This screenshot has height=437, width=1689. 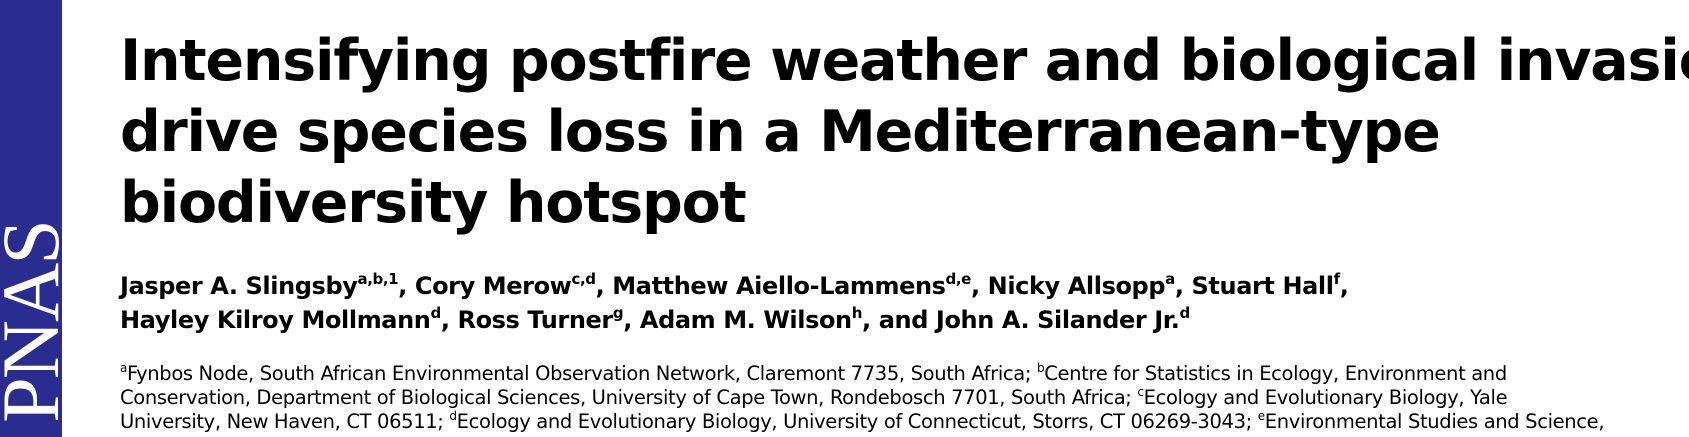 What do you see at coordinates (958, 279) in the screenshot?
I see `author-affiliation-marker: d,e` at bounding box center [958, 279].